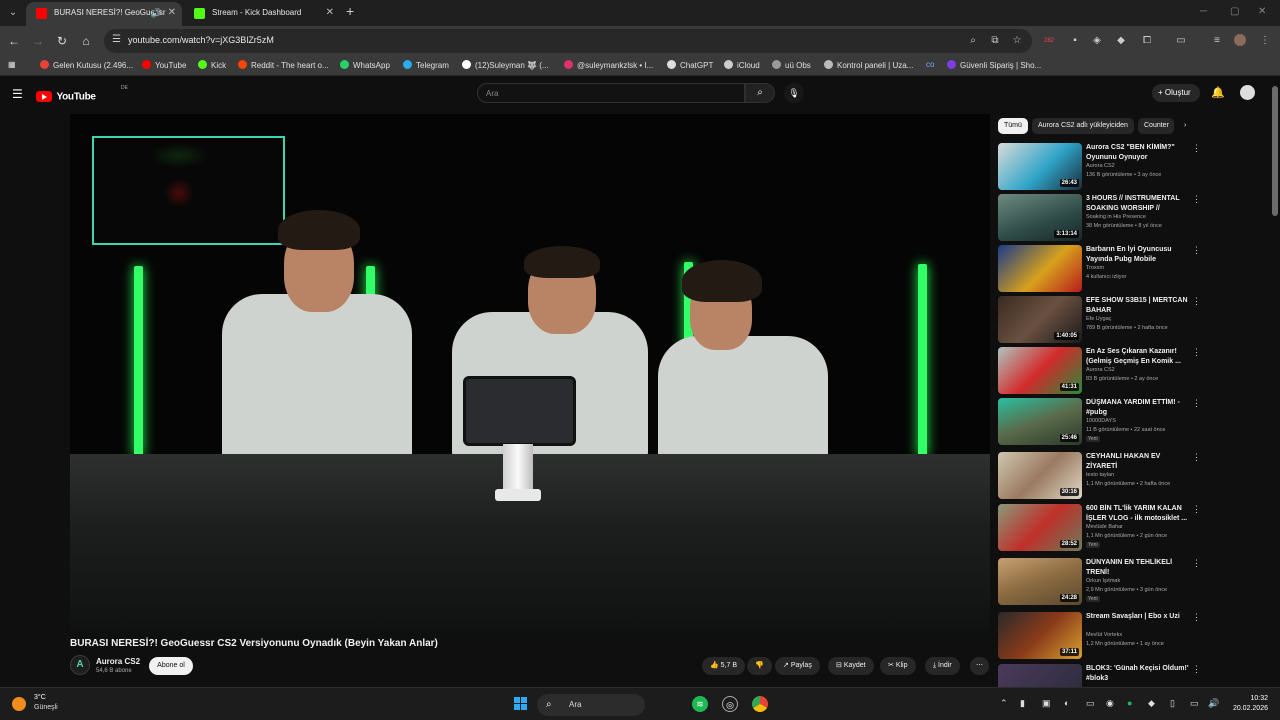 Image resolution: width=1280 pixels, height=720 pixels. What do you see at coordinates (898, 666) in the screenshot?
I see `clip-button: ✂ Klip` at bounding box center [898, 666].